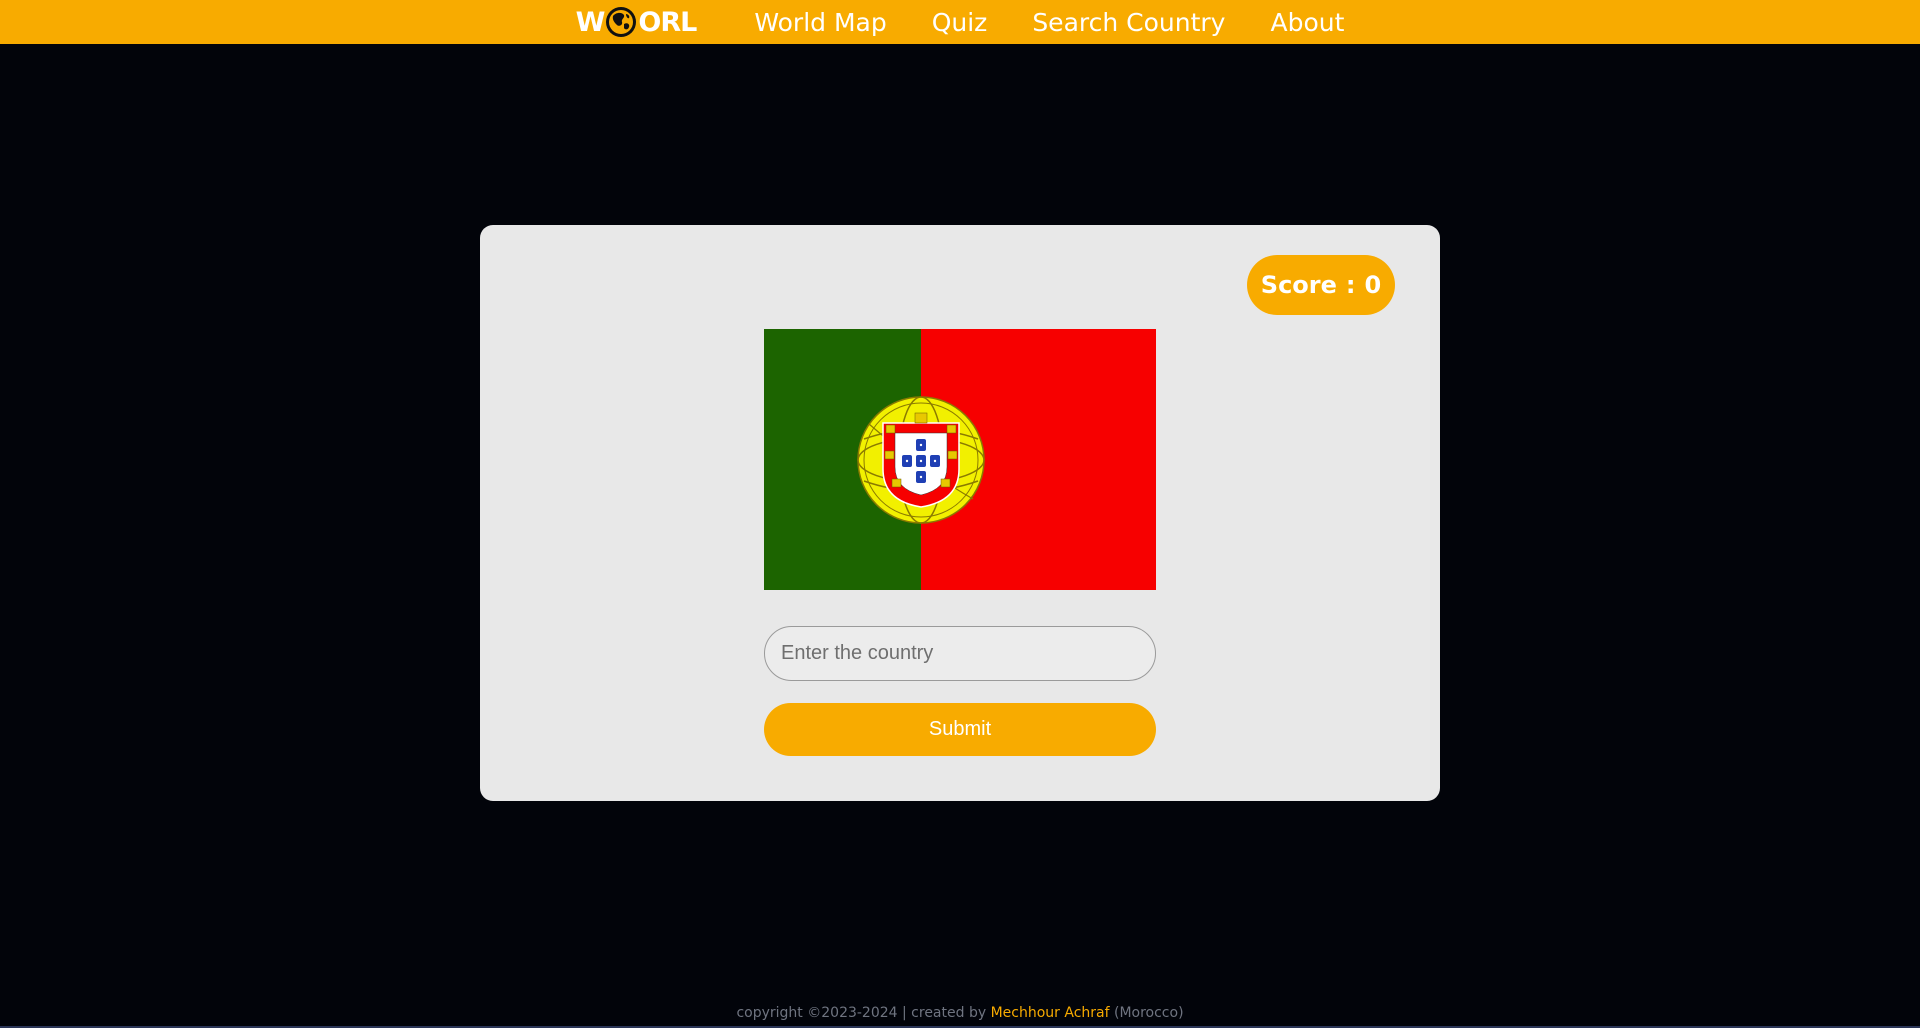  What do you see at coordinates (1148, 1013) in the screenshot?
I see `footer-country: (Morocco)` at bounding box center [1148, 1013].